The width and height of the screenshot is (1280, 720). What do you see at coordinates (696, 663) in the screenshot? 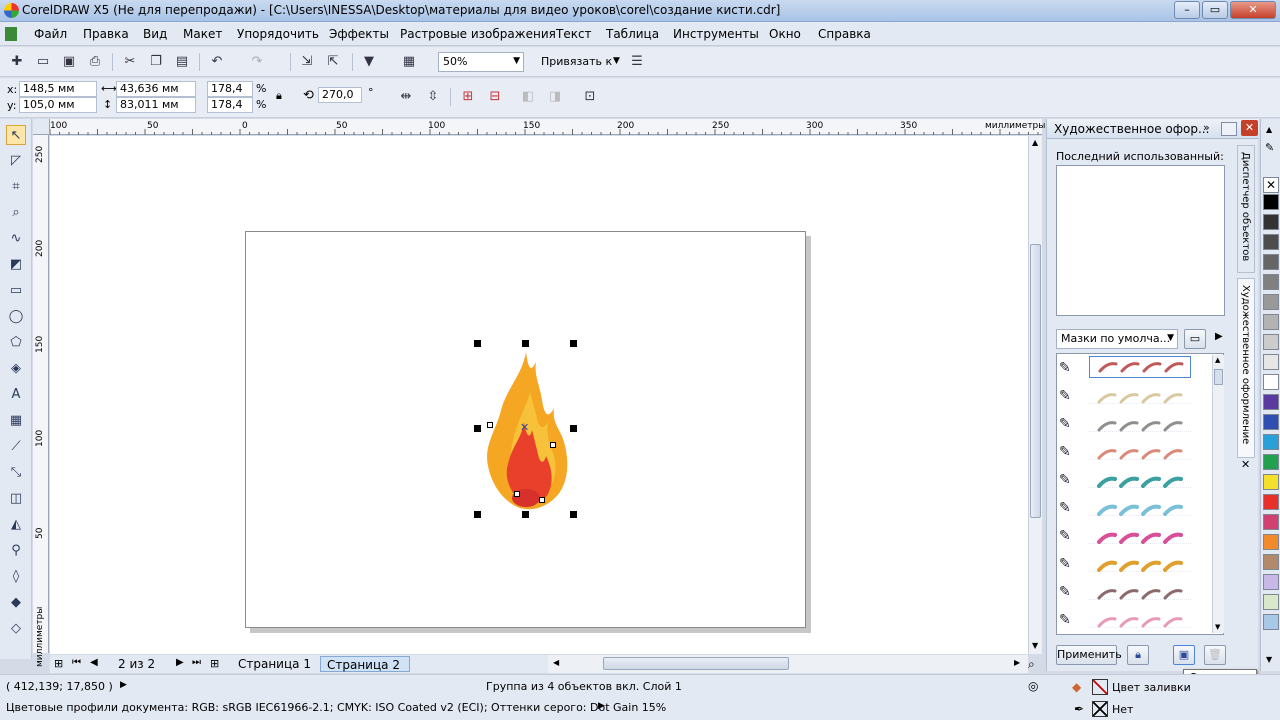
I see `horizontal-scroll-thumb` at bounding box center [696, 663].